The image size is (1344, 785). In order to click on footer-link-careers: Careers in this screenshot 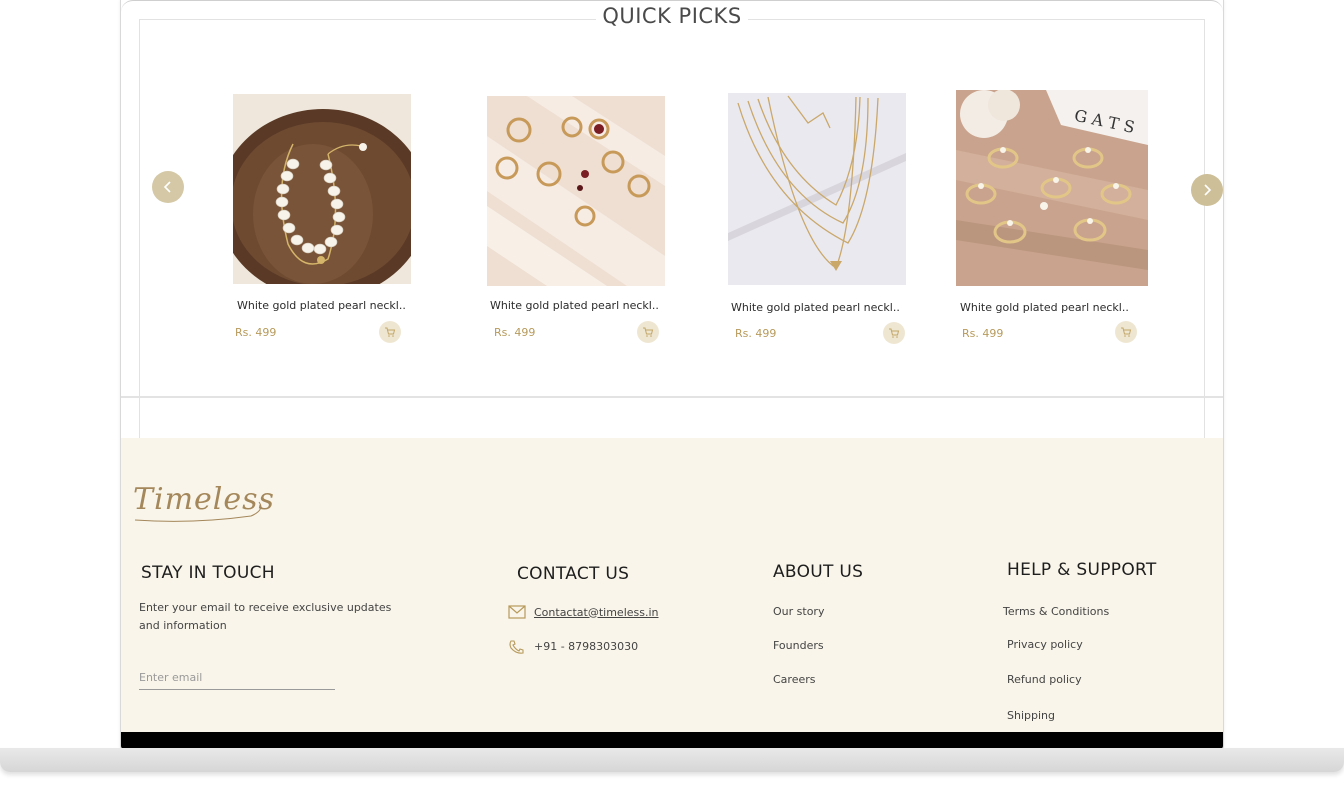, I will do `click(794, 679)`.